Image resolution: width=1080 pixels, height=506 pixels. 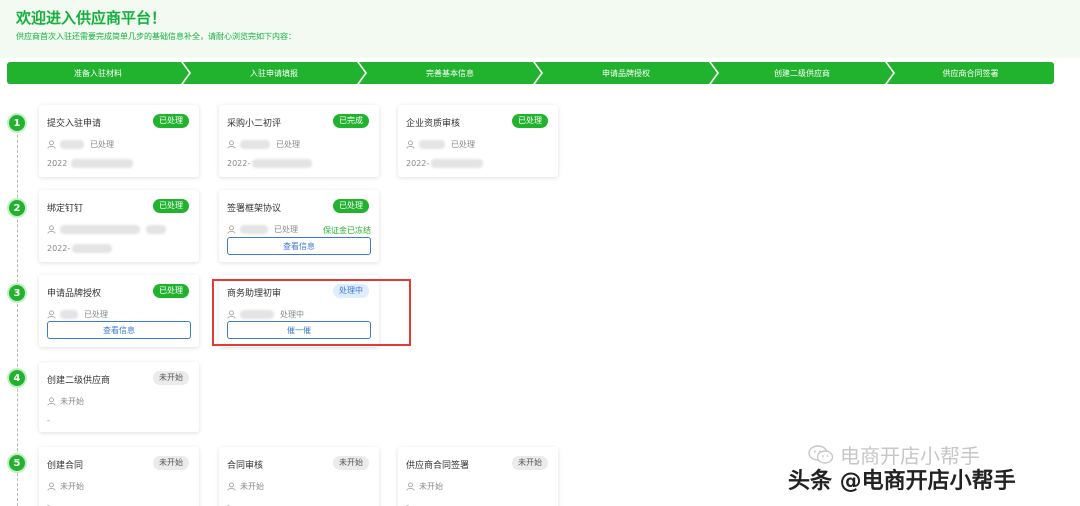 I want to click on card-title: 采购小二初评, so click(x=254, y=124).